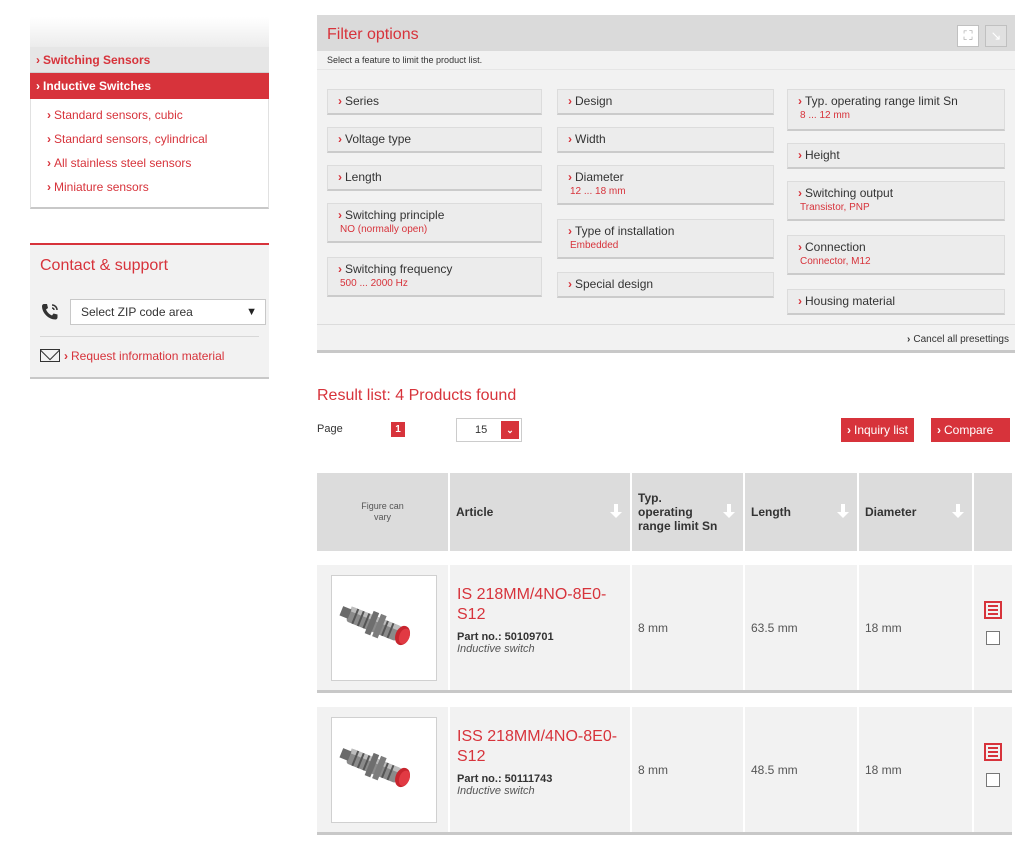  I want to click on page-label: Page, so click(330, 429).